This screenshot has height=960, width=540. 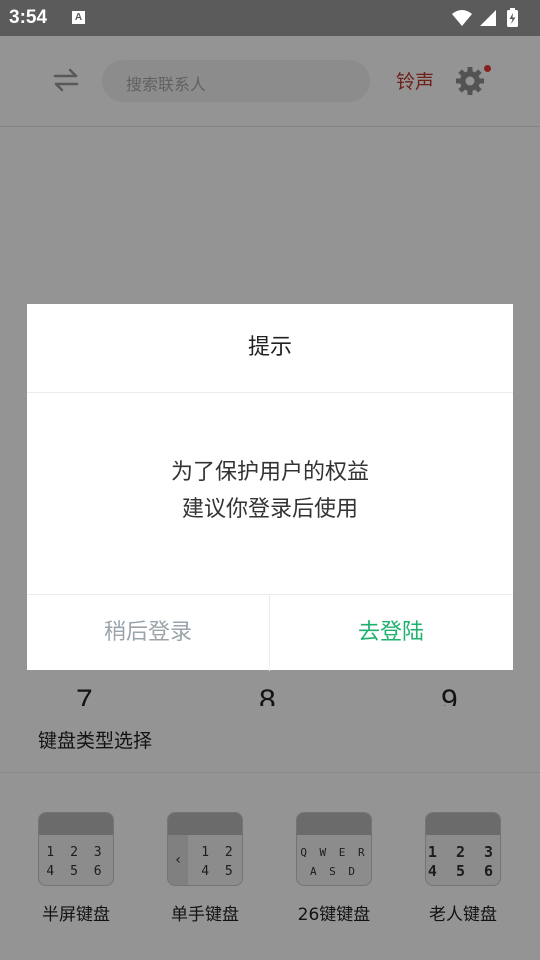 I want to click on status-icons, so click(x=490, y=20).